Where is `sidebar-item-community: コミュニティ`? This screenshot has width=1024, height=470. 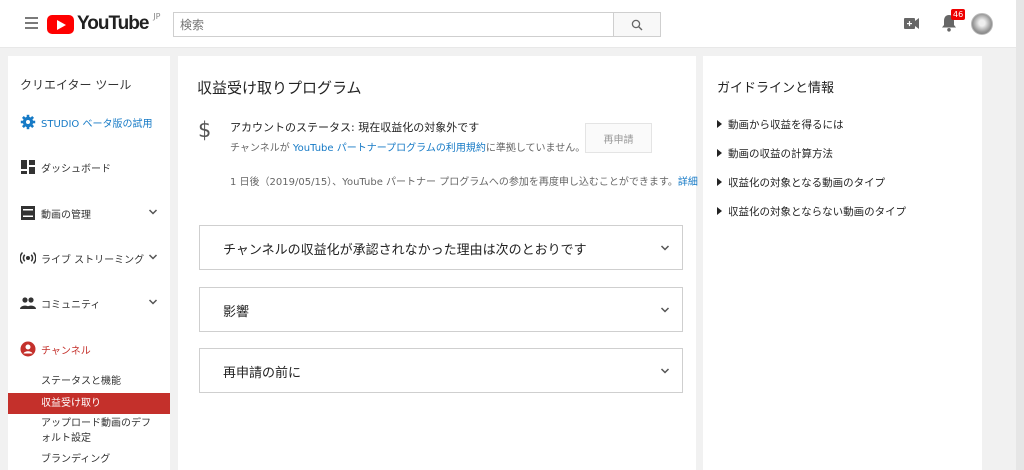
sidebar-item-community: コミュニティ is located at coordinates (89, 303).